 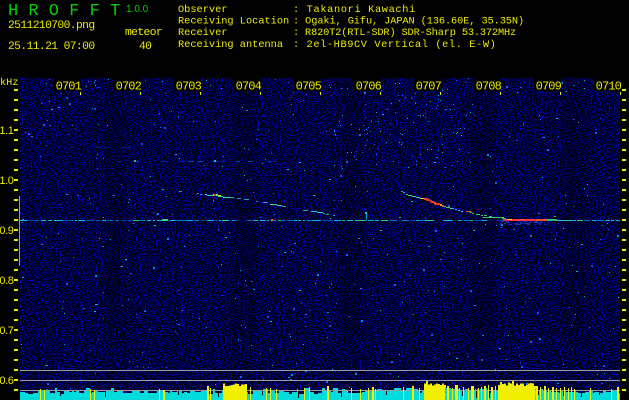 What do you see at coordinates (354, 10) in the screenshot?
I see `svg-text:: Takanori Kawachi: : Takanori Kawachi` at bounding box center [354, 10].